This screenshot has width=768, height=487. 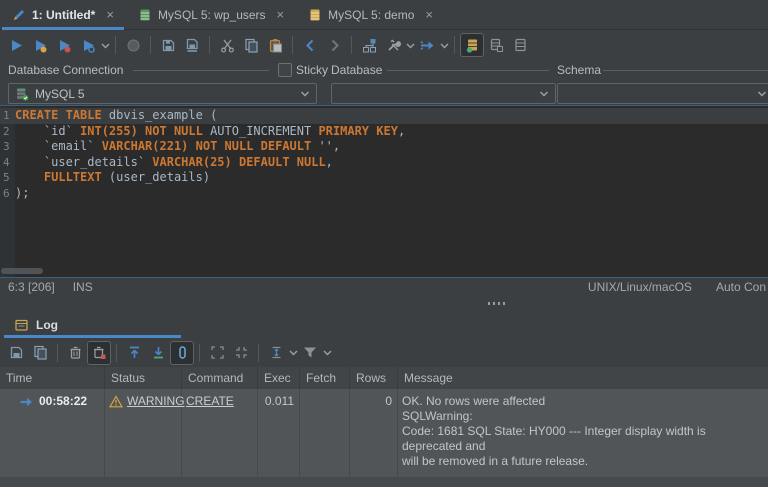 What do you see at coordinates (58, 115) in the screenshot?
I see `code-segment: CREATE TABLE` at bounding box center [58, 115].